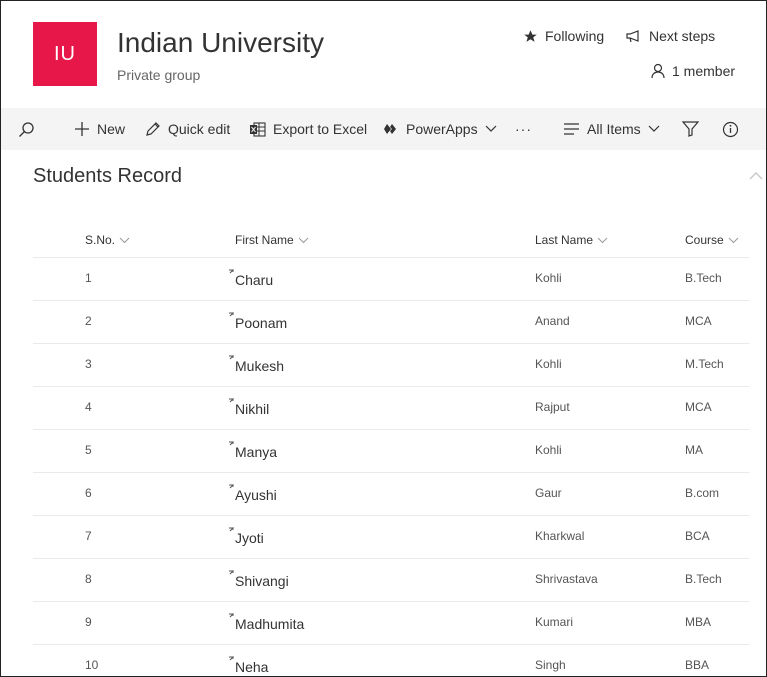 The height and width of the screenshot is (677, 767). Describe the element at coordinates (249, 538) in the screenshot. I see `cell-first-name: Jyoti` at that location.